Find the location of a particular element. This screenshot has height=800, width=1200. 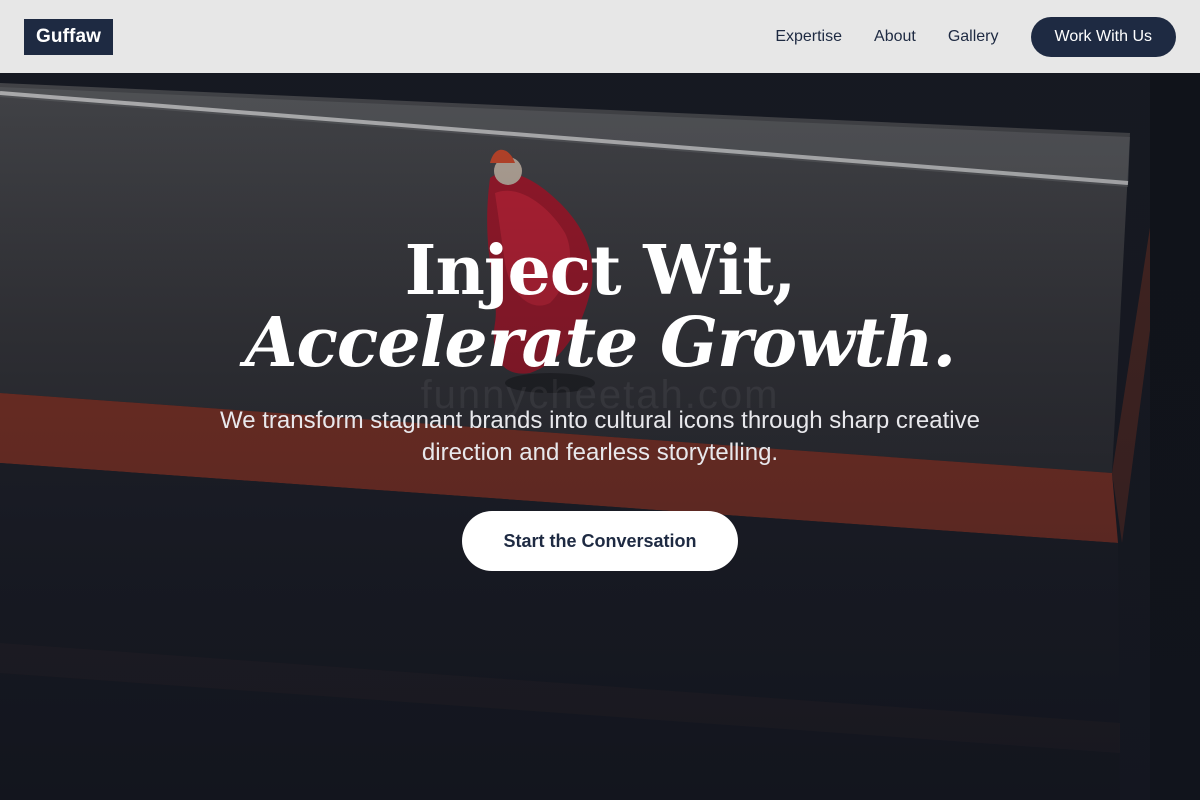

start-conversation-button: Start the Conversation is located at coordinates (600, 541).